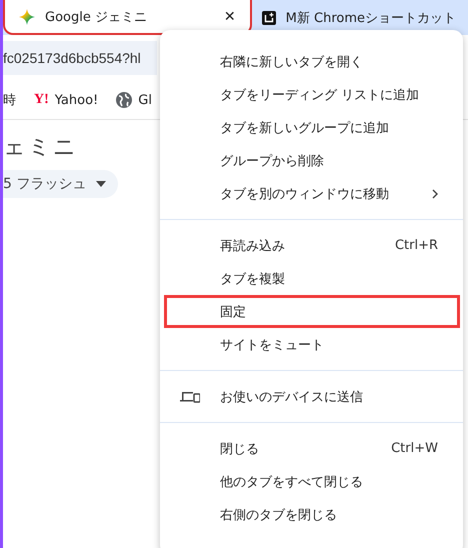 The height and width of the screenshot is (548, 468). I want to click on add-note-icon, so click(269, 17).